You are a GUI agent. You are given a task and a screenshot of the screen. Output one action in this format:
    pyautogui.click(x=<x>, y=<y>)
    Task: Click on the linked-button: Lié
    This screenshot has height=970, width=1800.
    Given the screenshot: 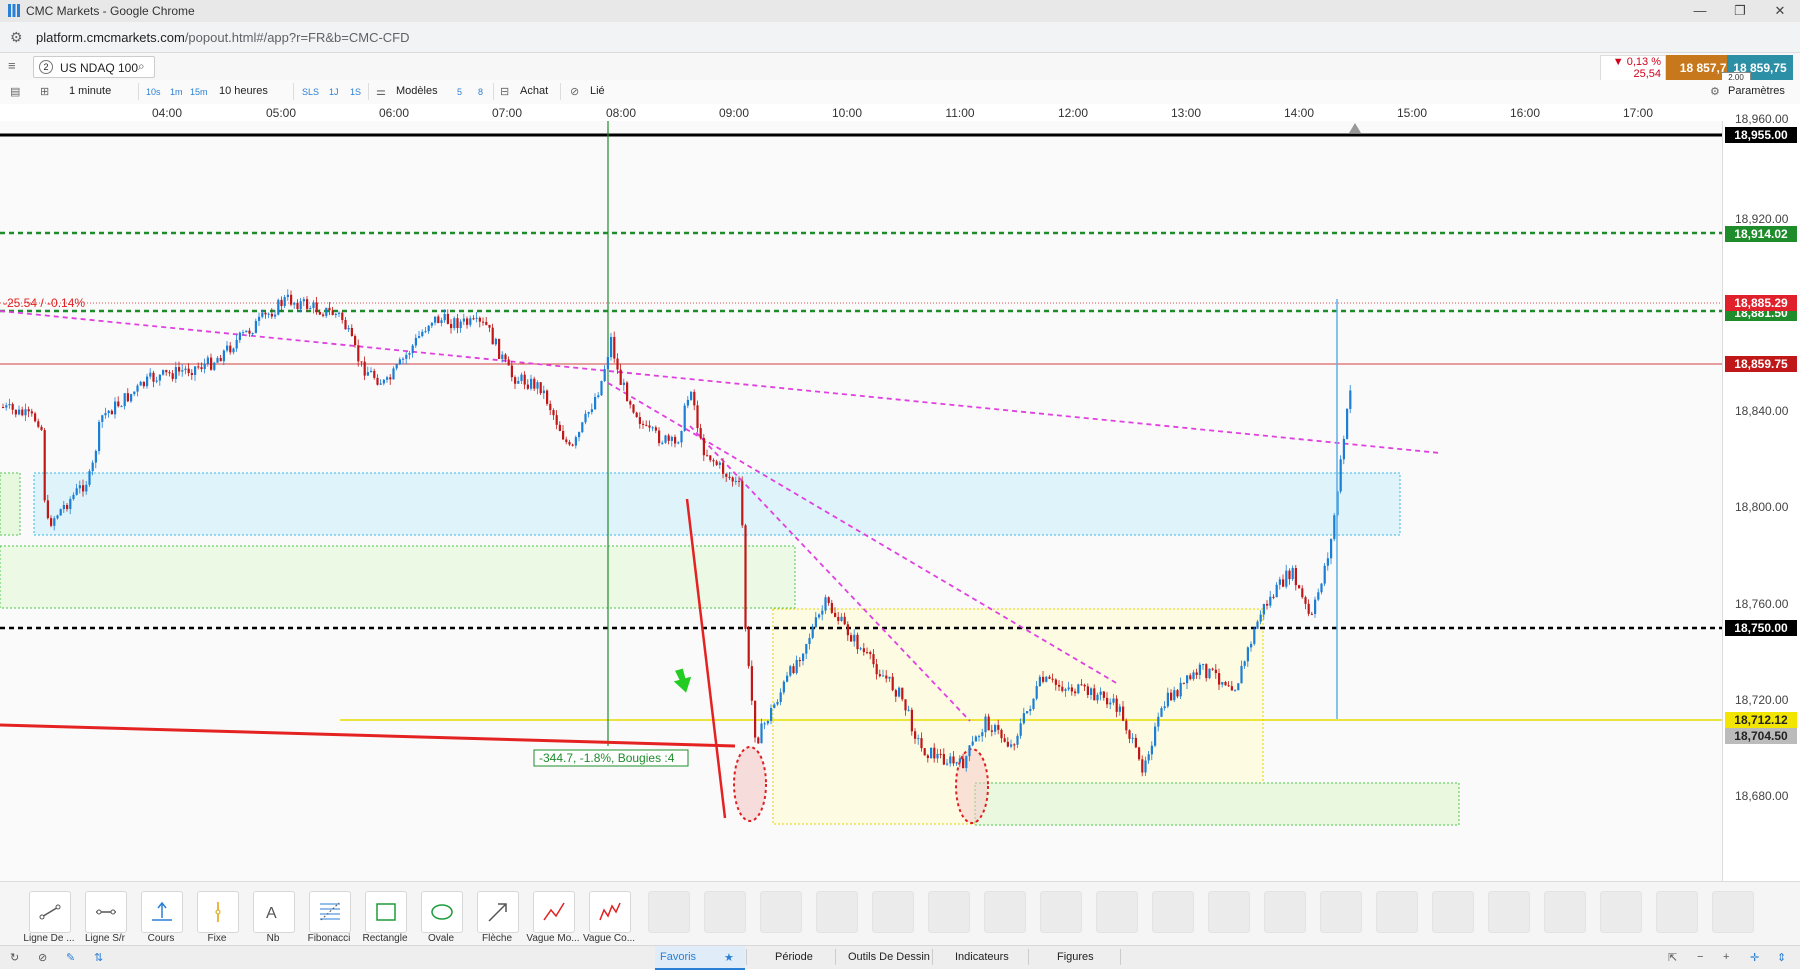 What is the action you would take?
    pyautogui.click(x=597, y=91)
    